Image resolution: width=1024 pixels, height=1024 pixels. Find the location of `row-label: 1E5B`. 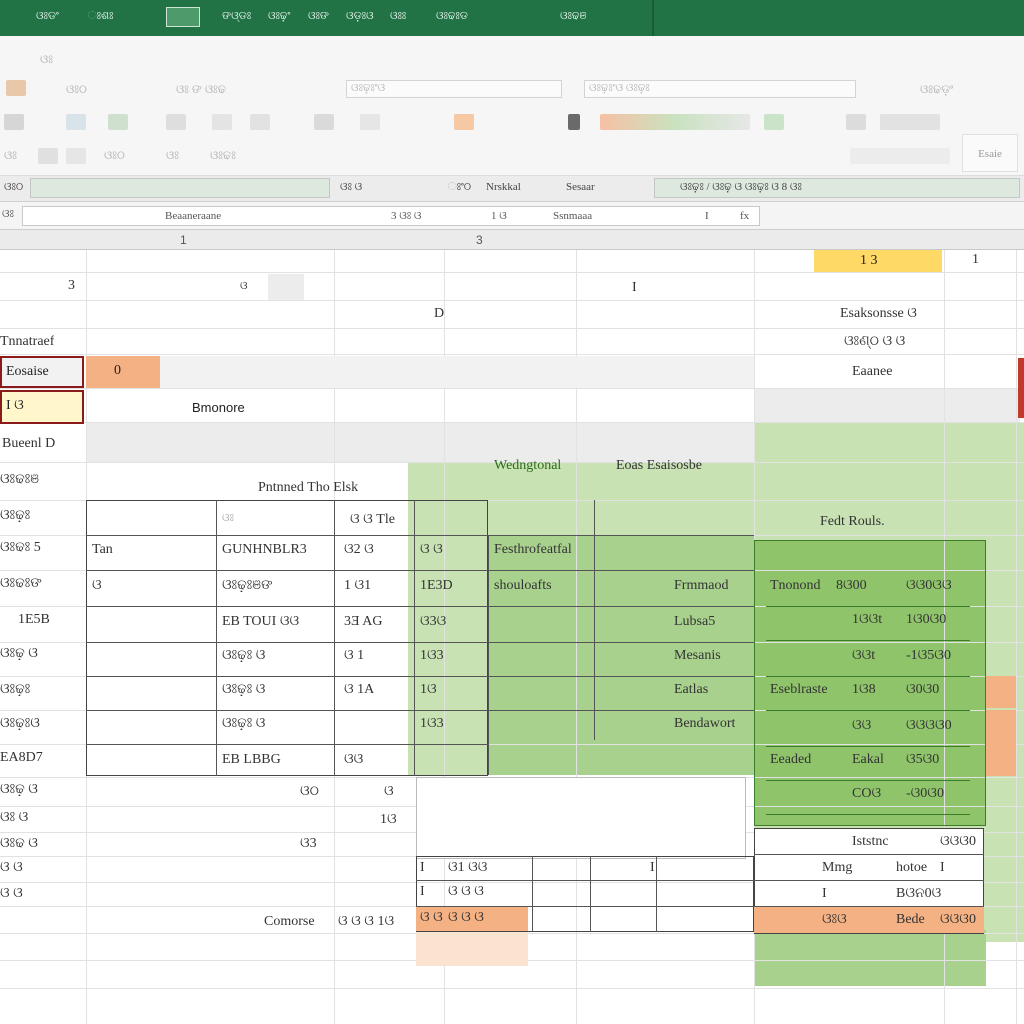

row-label: 1E5B is located at coordinates (34, 620).